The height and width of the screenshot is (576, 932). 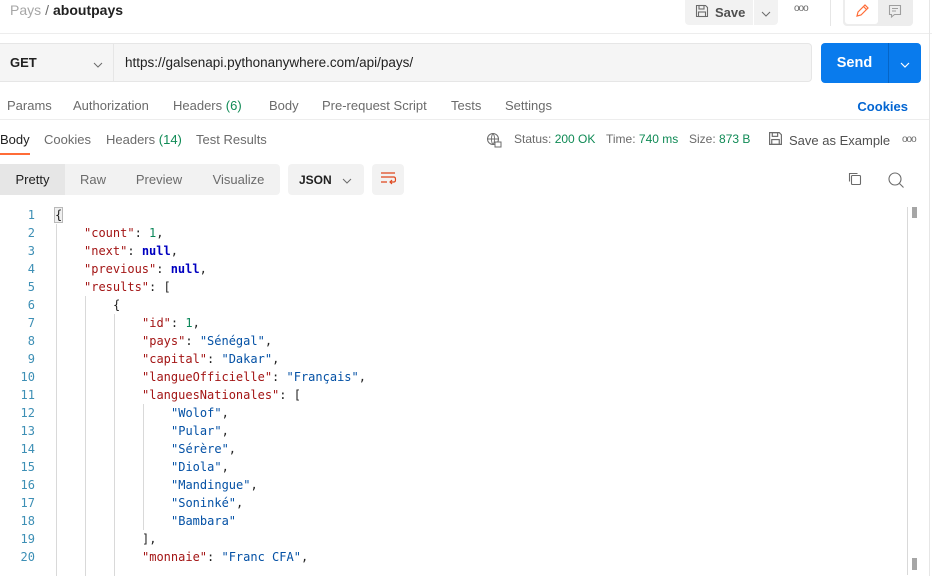 What do you see at coordinates (452, 251) in the screenshot?
I see `code-line: 3 "next": null,` at bounding box center [452, 251].